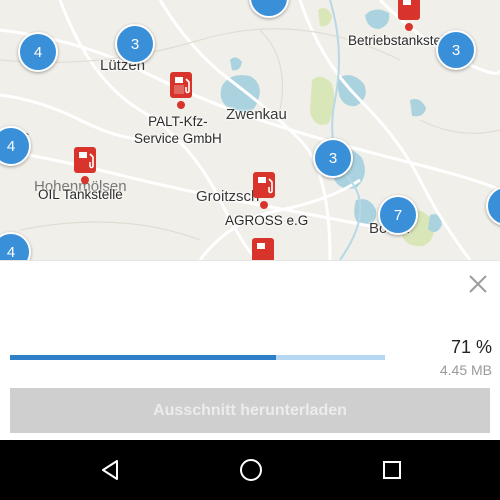 The width and height of the screenshot is (500, 500). Describe the element at coordinates (267, 220) in the screenshot. I see `station-label-agross: AGROSS e.G` at that location.